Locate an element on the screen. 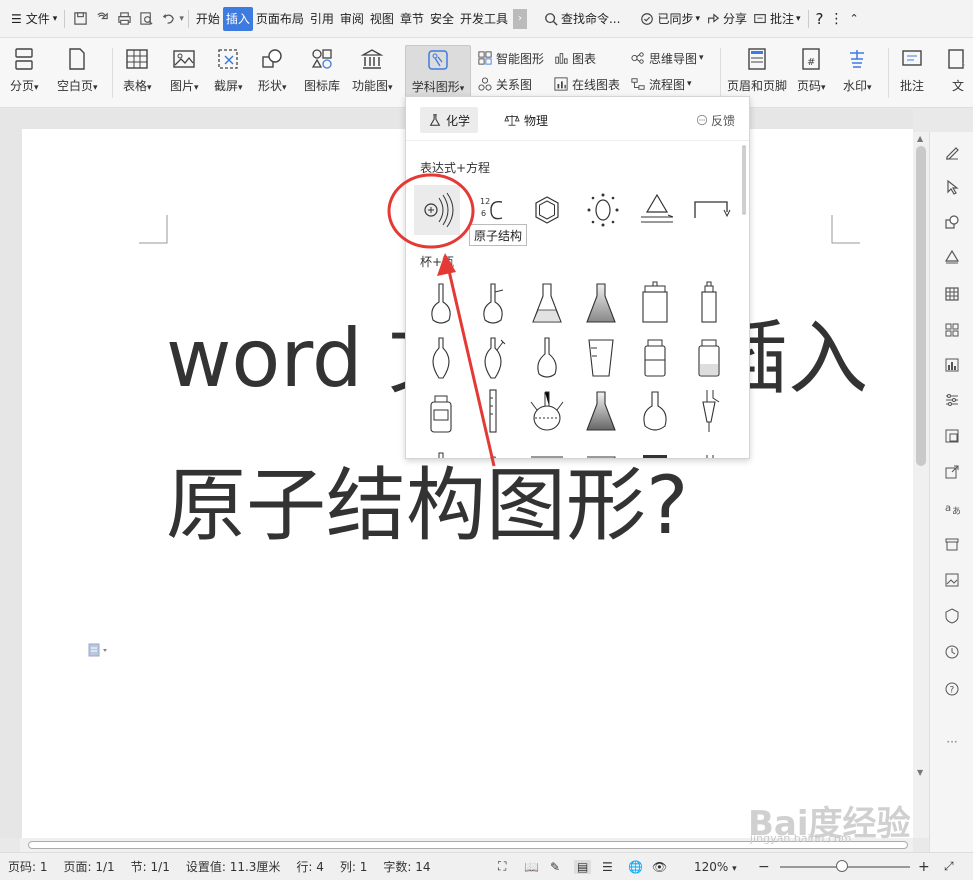 The height and width of the screenshot is (880, 973). shape-button: 形状▾ is located at coordinates (272, 73).